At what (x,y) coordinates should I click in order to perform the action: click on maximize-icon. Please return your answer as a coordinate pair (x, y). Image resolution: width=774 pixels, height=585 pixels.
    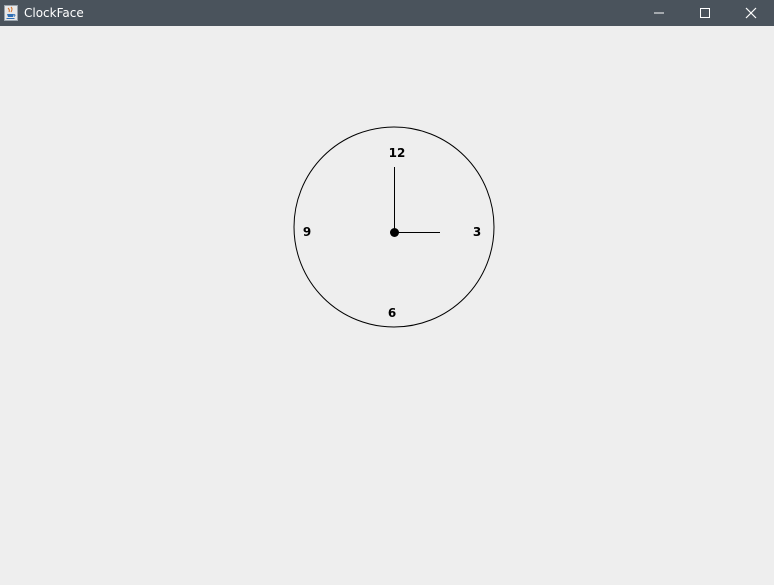
    Looking at the image, I should click on (705, 13).